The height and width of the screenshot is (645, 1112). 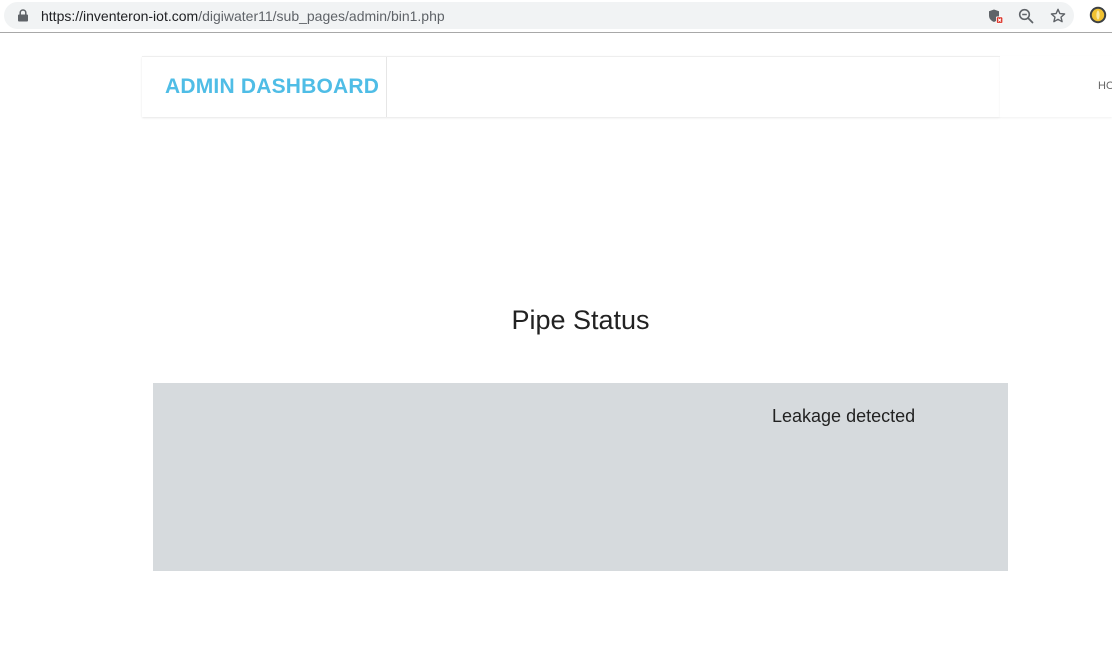 I want to click on bookmark-star-icon, so click(x=1058, y=16).